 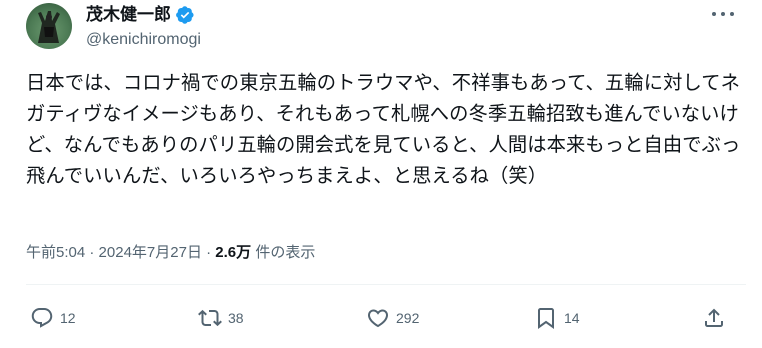 I want to click on repost-button: 38, so click(x=221, y=318).